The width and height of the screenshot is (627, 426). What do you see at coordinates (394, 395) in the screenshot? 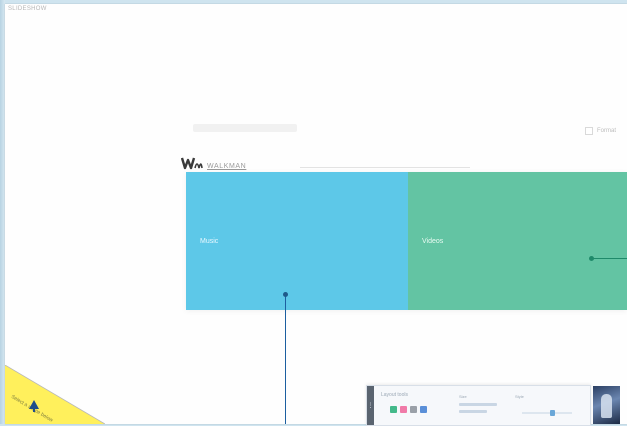
I see `toolbar-title: Layout tools` at bounding box center [394, 395].